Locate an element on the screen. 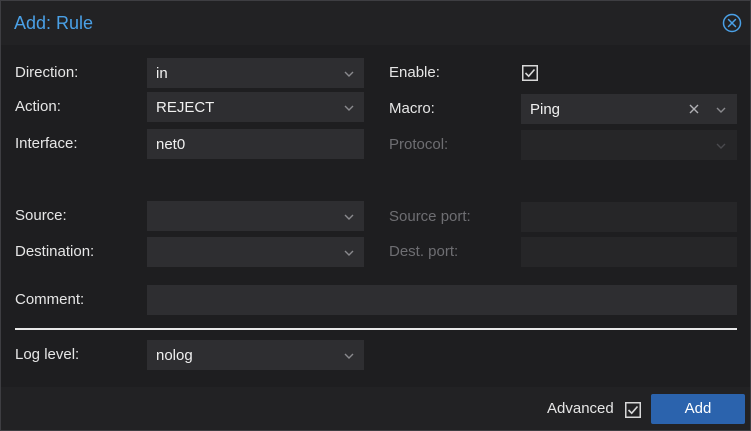 The height and width of the screenshot is (431, 751). destination-select is located at coordinates (255, 252).